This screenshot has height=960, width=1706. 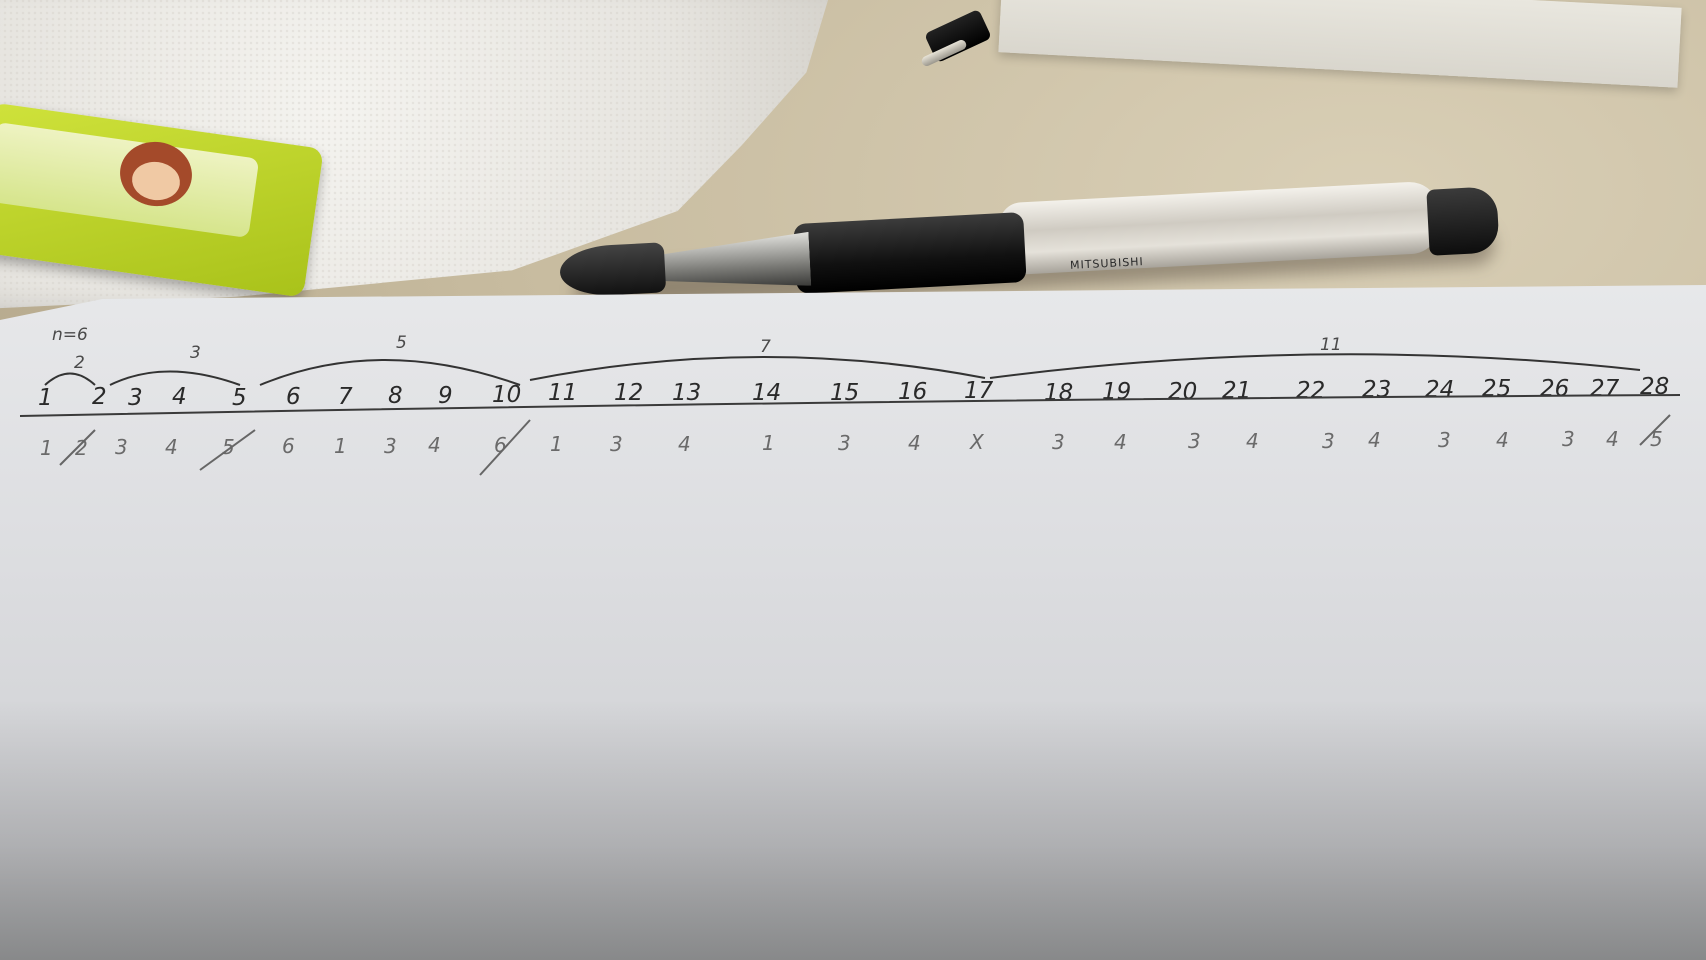 What do you see at coordinates (45, 398) in the screenshot?
I see `top-number: 1` at bounding box center [45, 398].